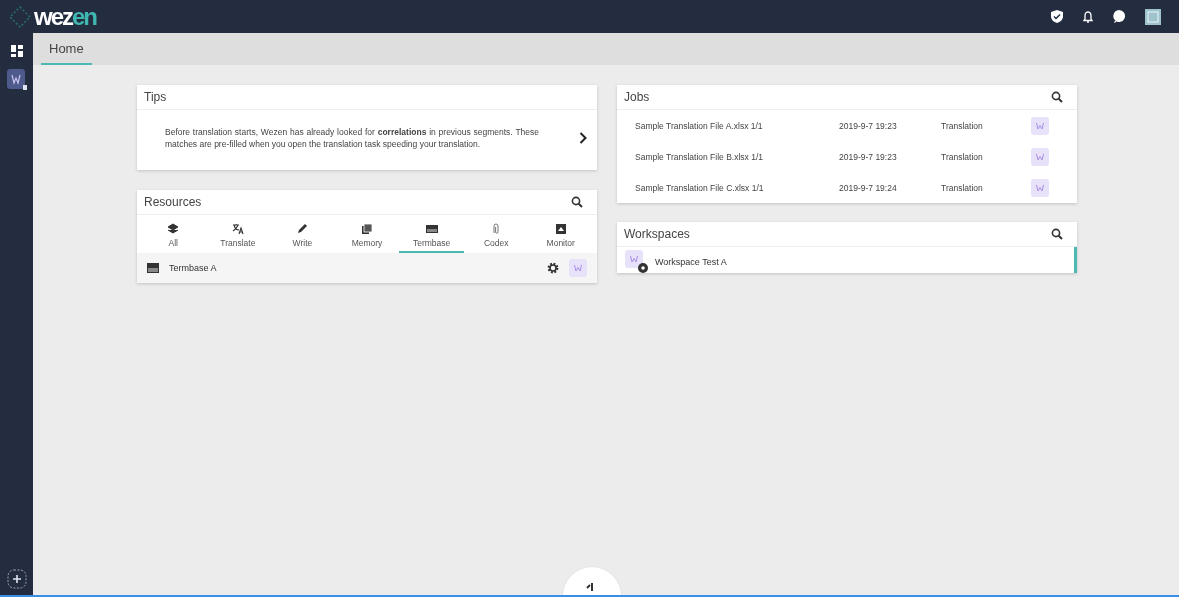 Image resolution: width=1179 pixels, height=597 pixels. What do you see at coordinates (367, 238) in the screenshot?
I see `category-tab: Memory` at bounding box center [367, 238].